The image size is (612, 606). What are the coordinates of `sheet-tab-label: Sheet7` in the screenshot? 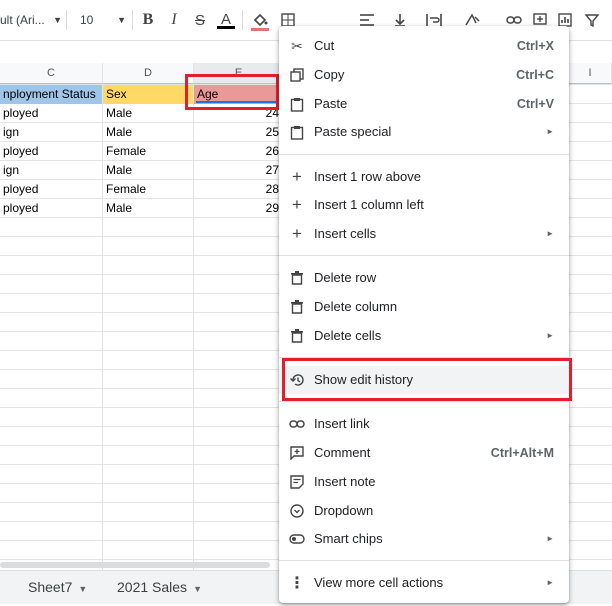 It's located at (50, 587).